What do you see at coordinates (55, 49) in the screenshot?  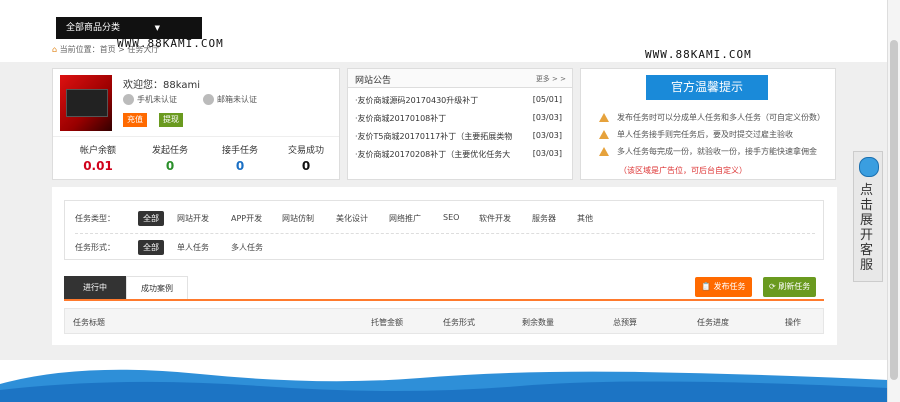 I see `home-icon: ⌂` at bounding box center [55, 49].